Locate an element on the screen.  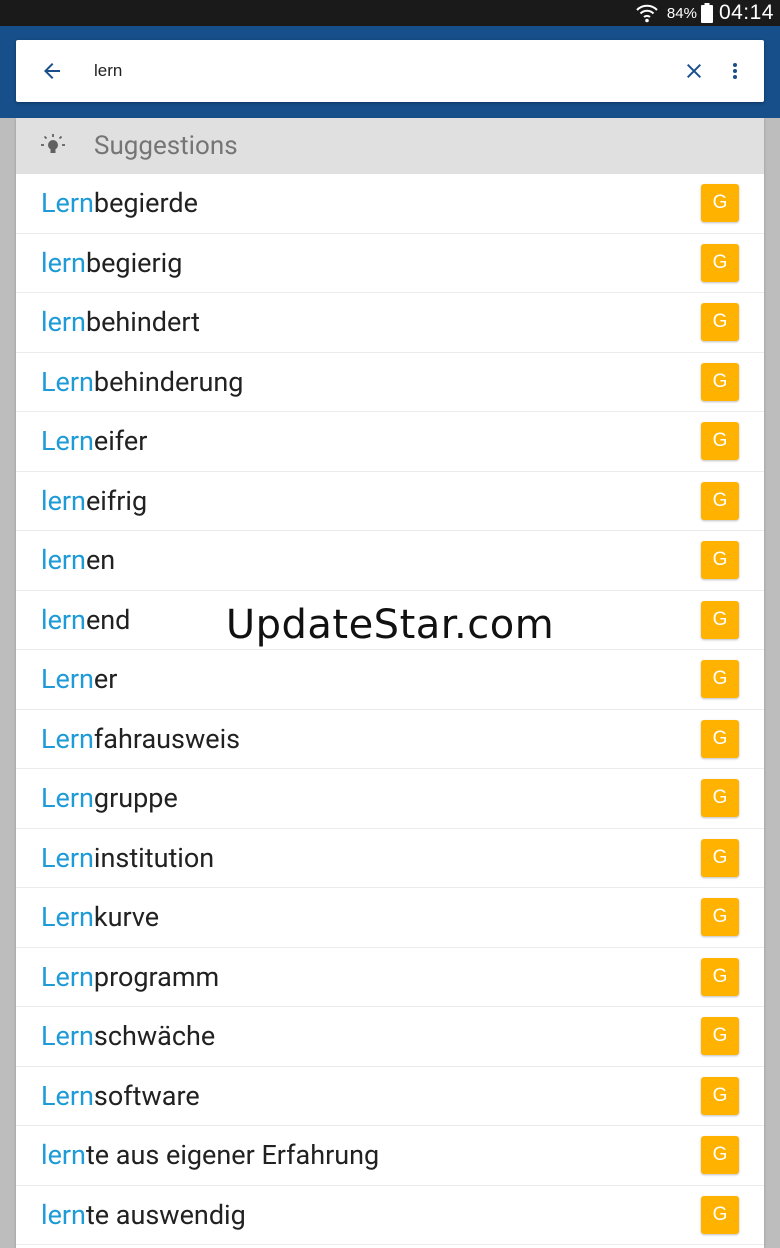
suggestion-word: lernte auswendig is located at coordinates (143, 1215).